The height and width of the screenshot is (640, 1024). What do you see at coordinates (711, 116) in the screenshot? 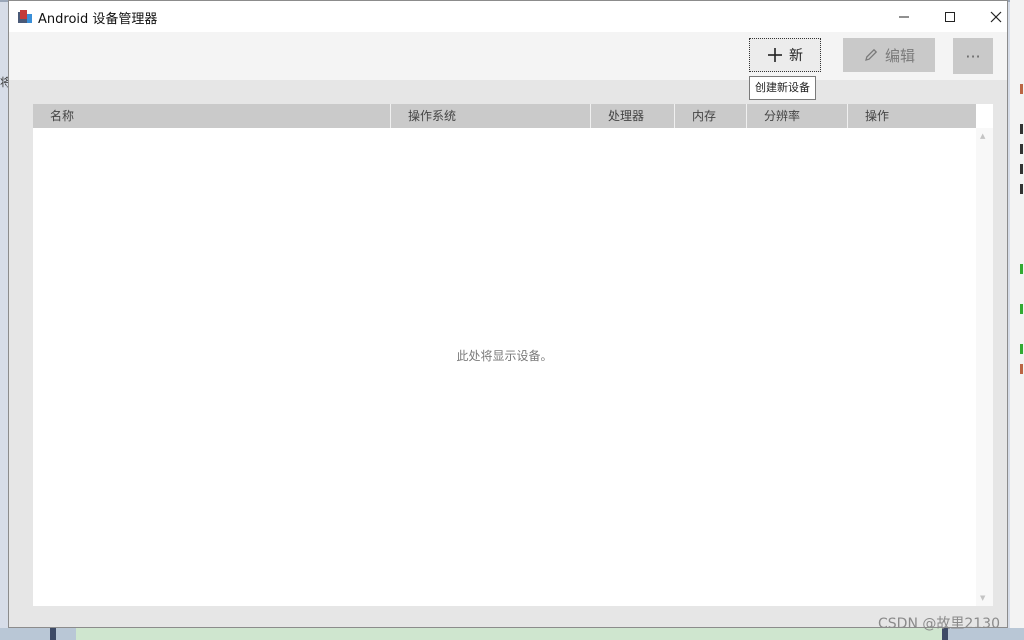
I see `column-header-memory: 内存` at bounding box center [711, 116].